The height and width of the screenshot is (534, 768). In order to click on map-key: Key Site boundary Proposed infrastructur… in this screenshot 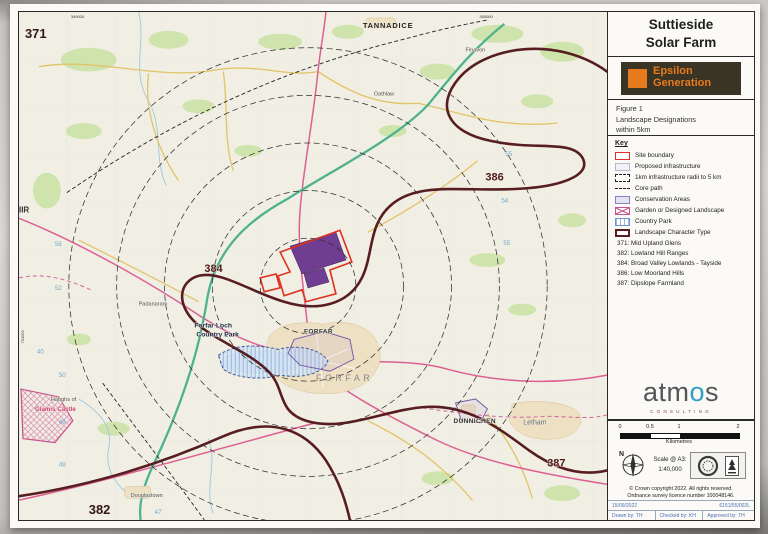, I will do `click(681, 278)`.